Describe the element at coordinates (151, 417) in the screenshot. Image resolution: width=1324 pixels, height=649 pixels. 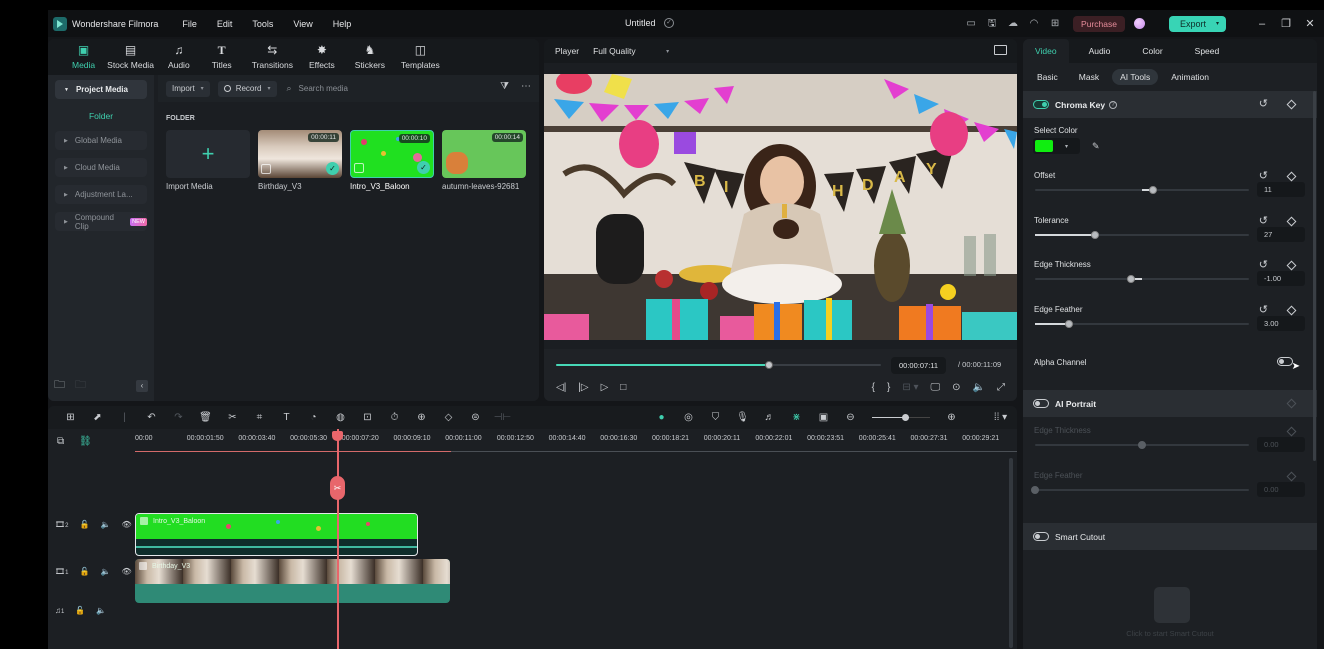
I see `undo-icon: ↶` at that location.